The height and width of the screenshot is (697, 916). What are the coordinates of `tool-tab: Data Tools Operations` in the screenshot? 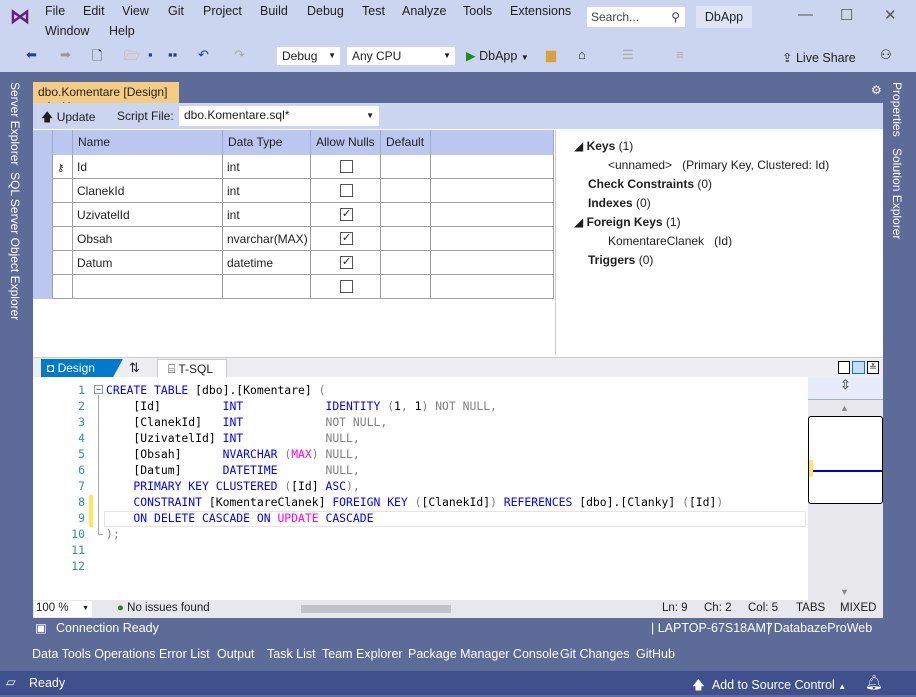 It's located at (93, 654).